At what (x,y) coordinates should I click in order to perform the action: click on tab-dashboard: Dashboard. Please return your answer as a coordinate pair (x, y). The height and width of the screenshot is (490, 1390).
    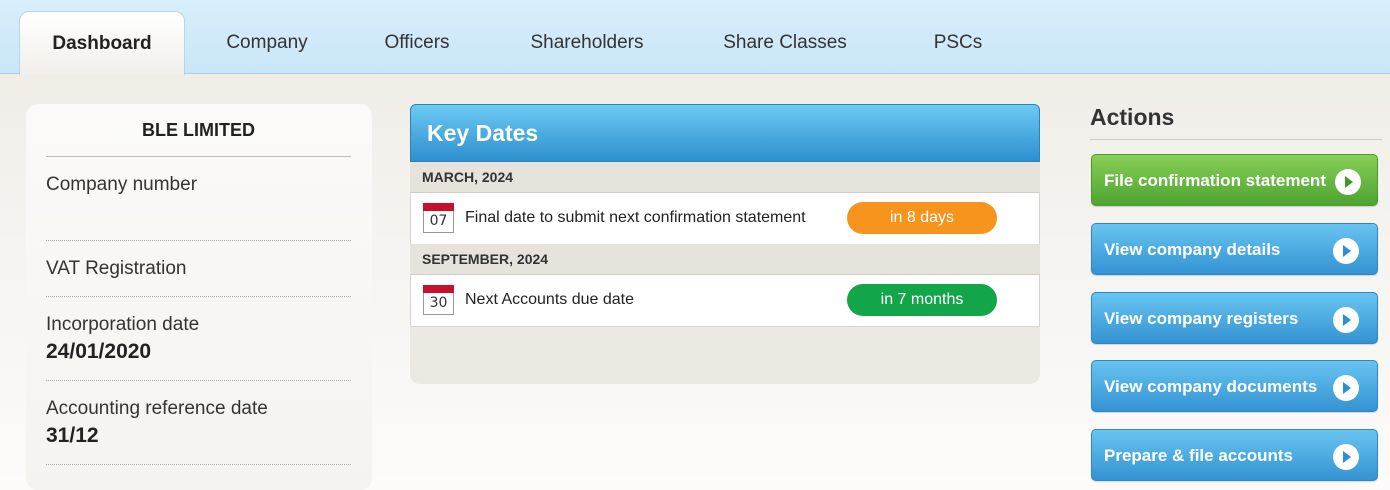
    Looking at the image, I should click on (102, 43).